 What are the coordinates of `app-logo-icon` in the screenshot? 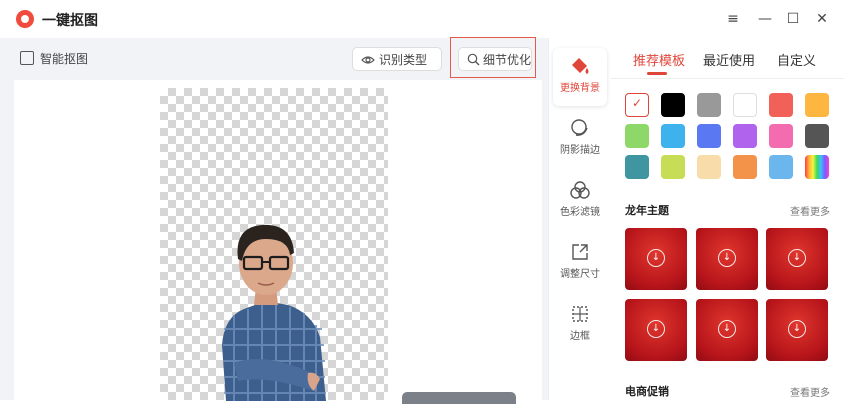 It's located at (25, 19).